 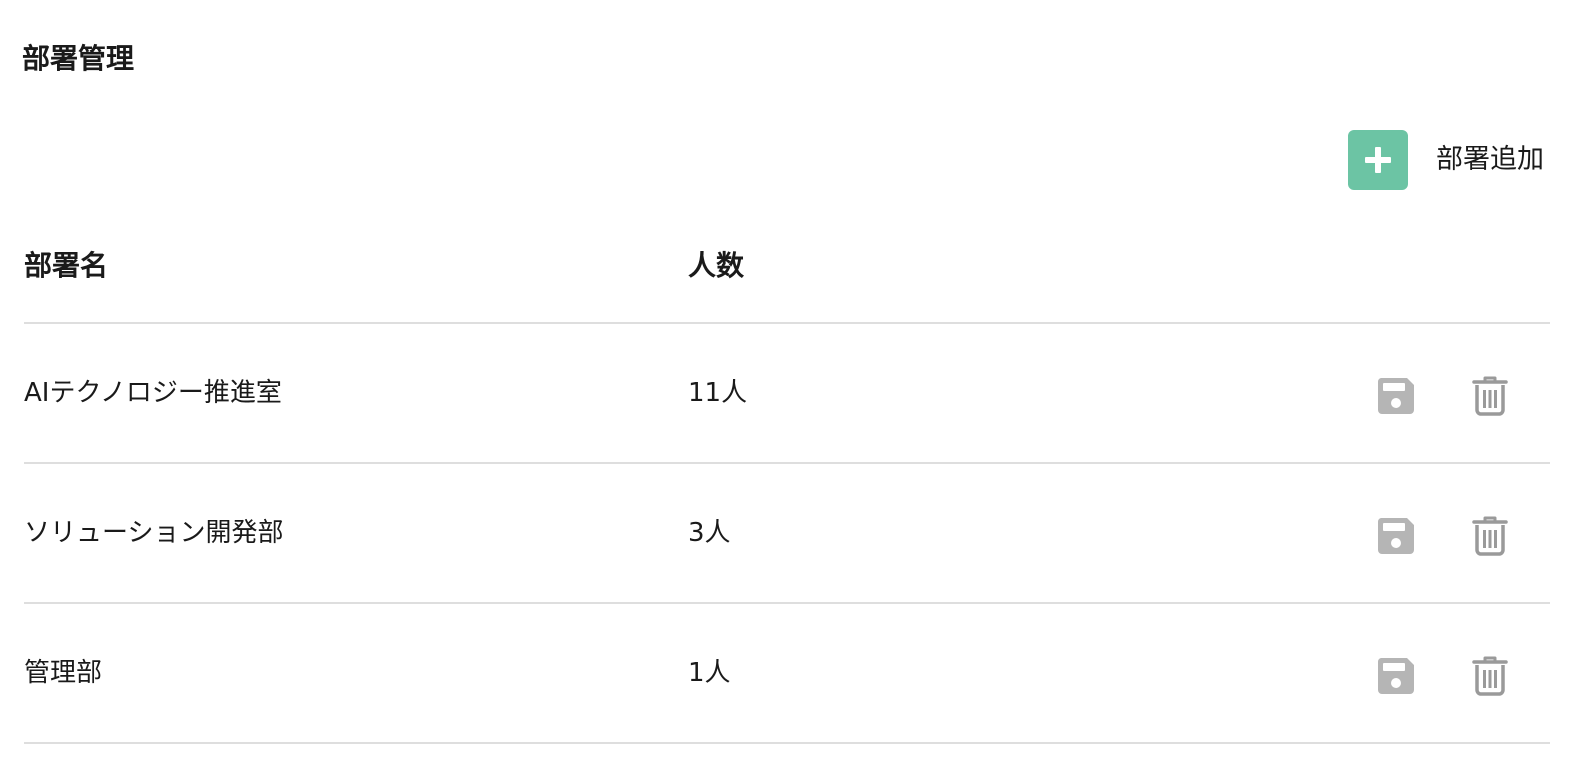 I want to click on add-department-label: 部署追加, so click(x=1490, y=160).